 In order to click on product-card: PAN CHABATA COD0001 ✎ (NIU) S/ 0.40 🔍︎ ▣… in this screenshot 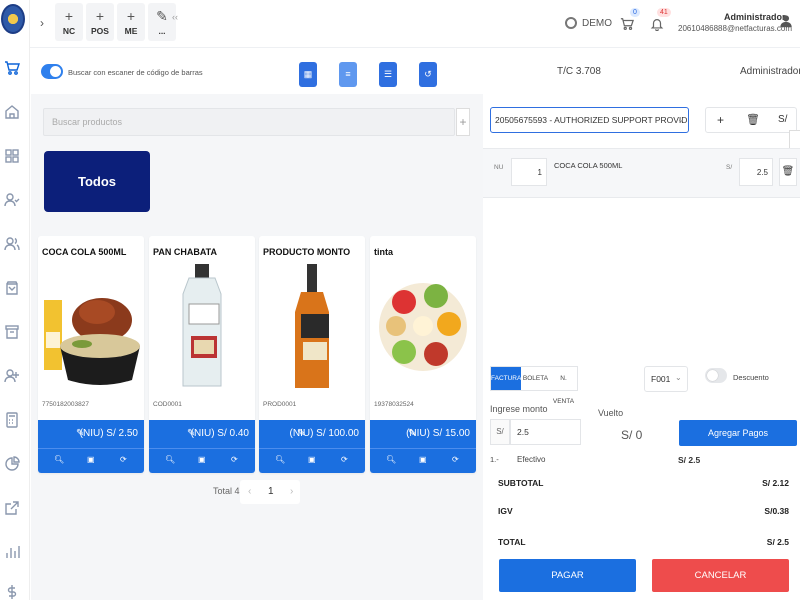, I will do `click(202, 354)`.